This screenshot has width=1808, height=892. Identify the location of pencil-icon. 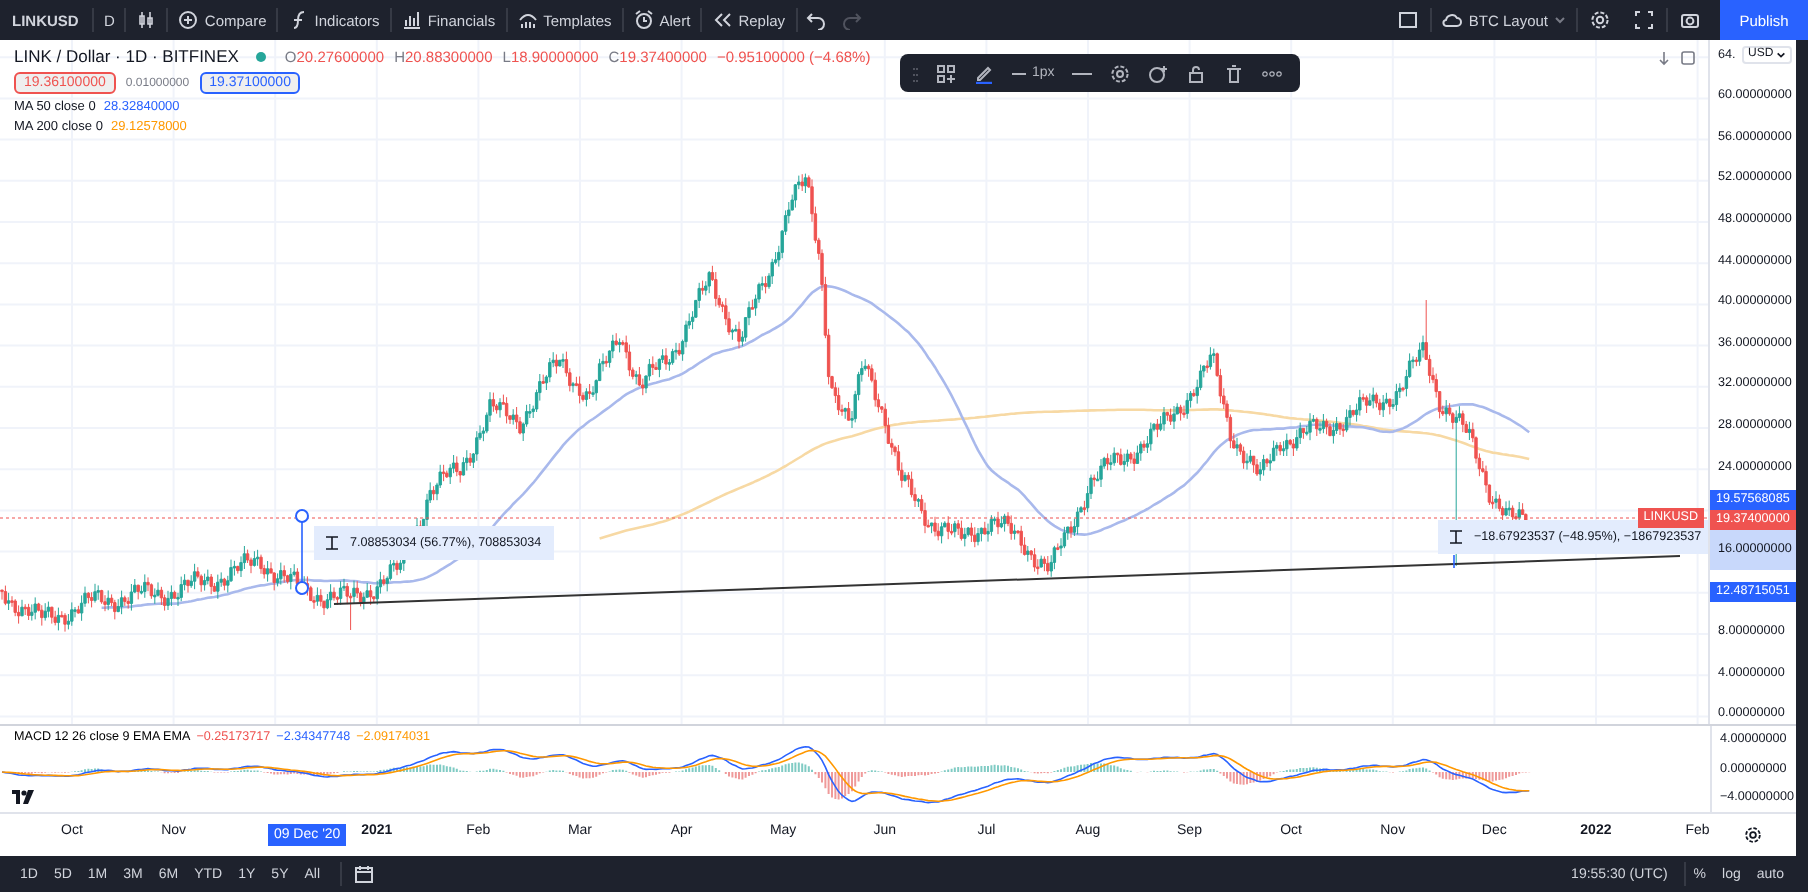
(984, 73).